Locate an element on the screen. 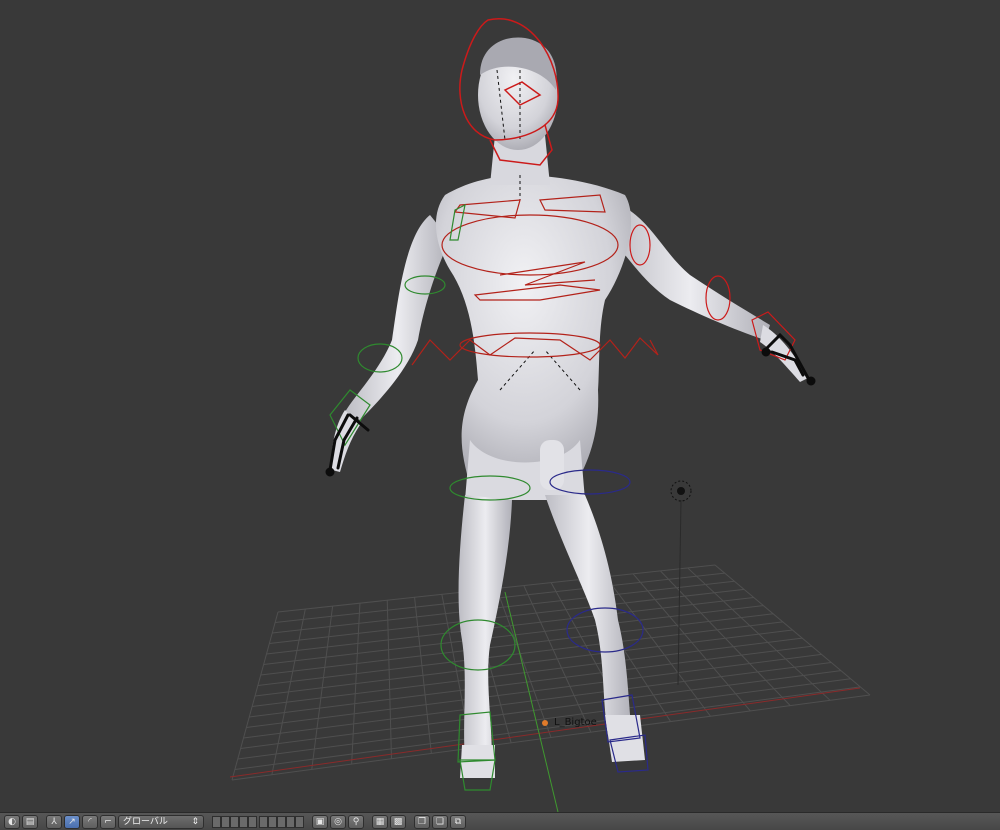 This screenshot has width=1000, height=830. paste-pose-button: ❏ is located at coordinates (440, 821).